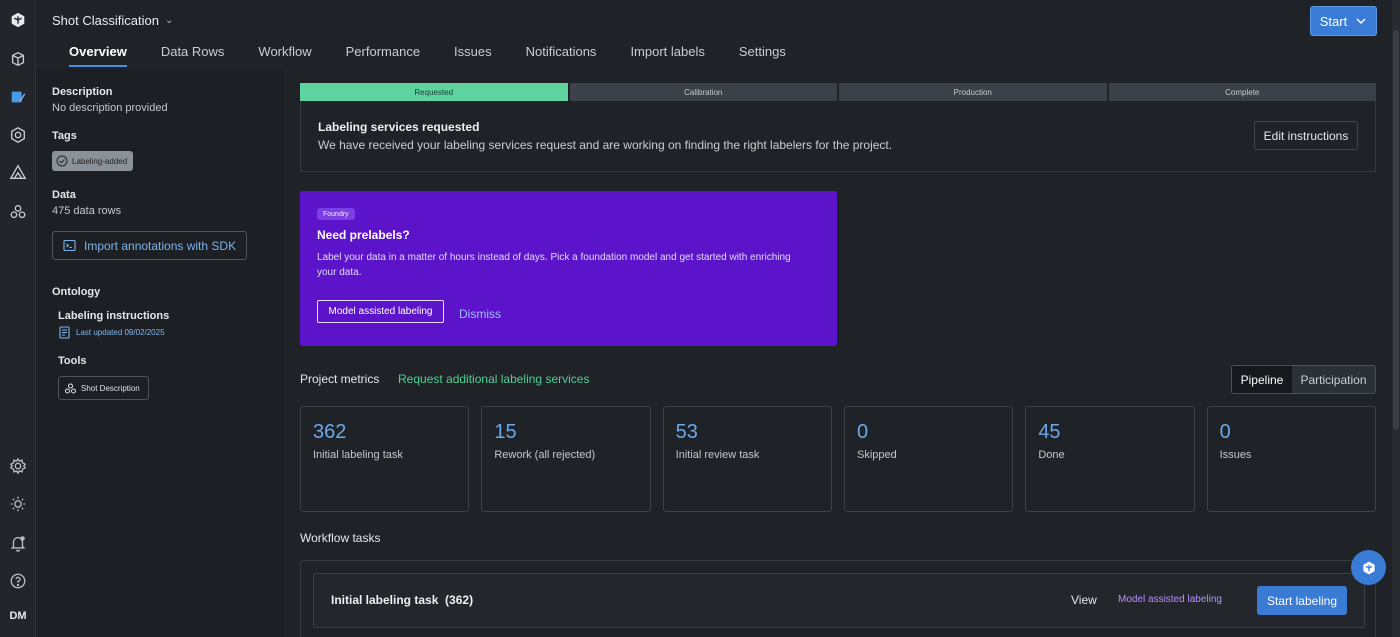 Image resolution: width=1400 pixels, height=637 pixels. I want to click on metric-label: Done, so click(1051, 455).